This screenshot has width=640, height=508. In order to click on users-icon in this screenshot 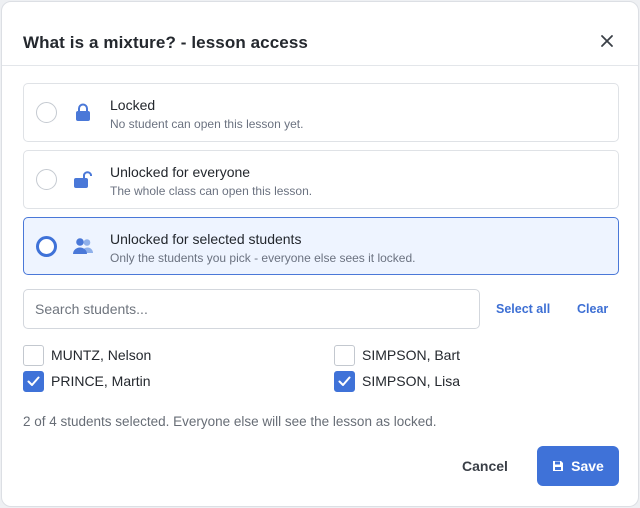, I will do `click(83, 246)`.